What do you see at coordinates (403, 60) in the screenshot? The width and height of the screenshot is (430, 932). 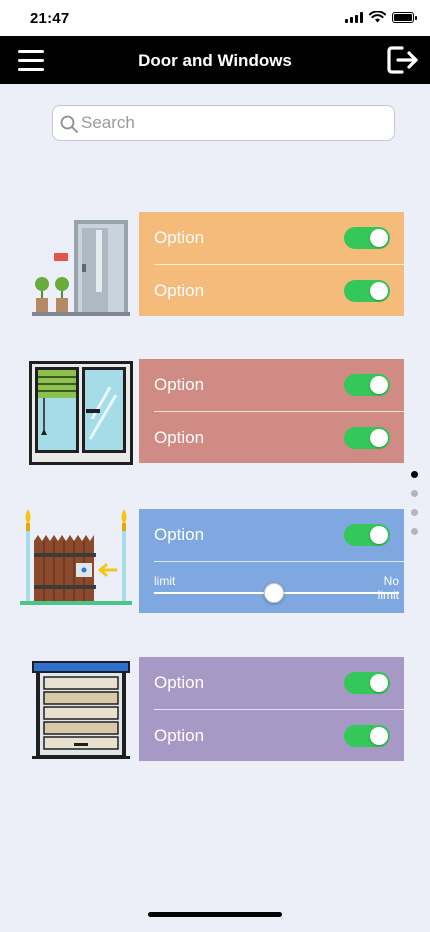 I see `logout-icon` at bounding box center [403, 60].